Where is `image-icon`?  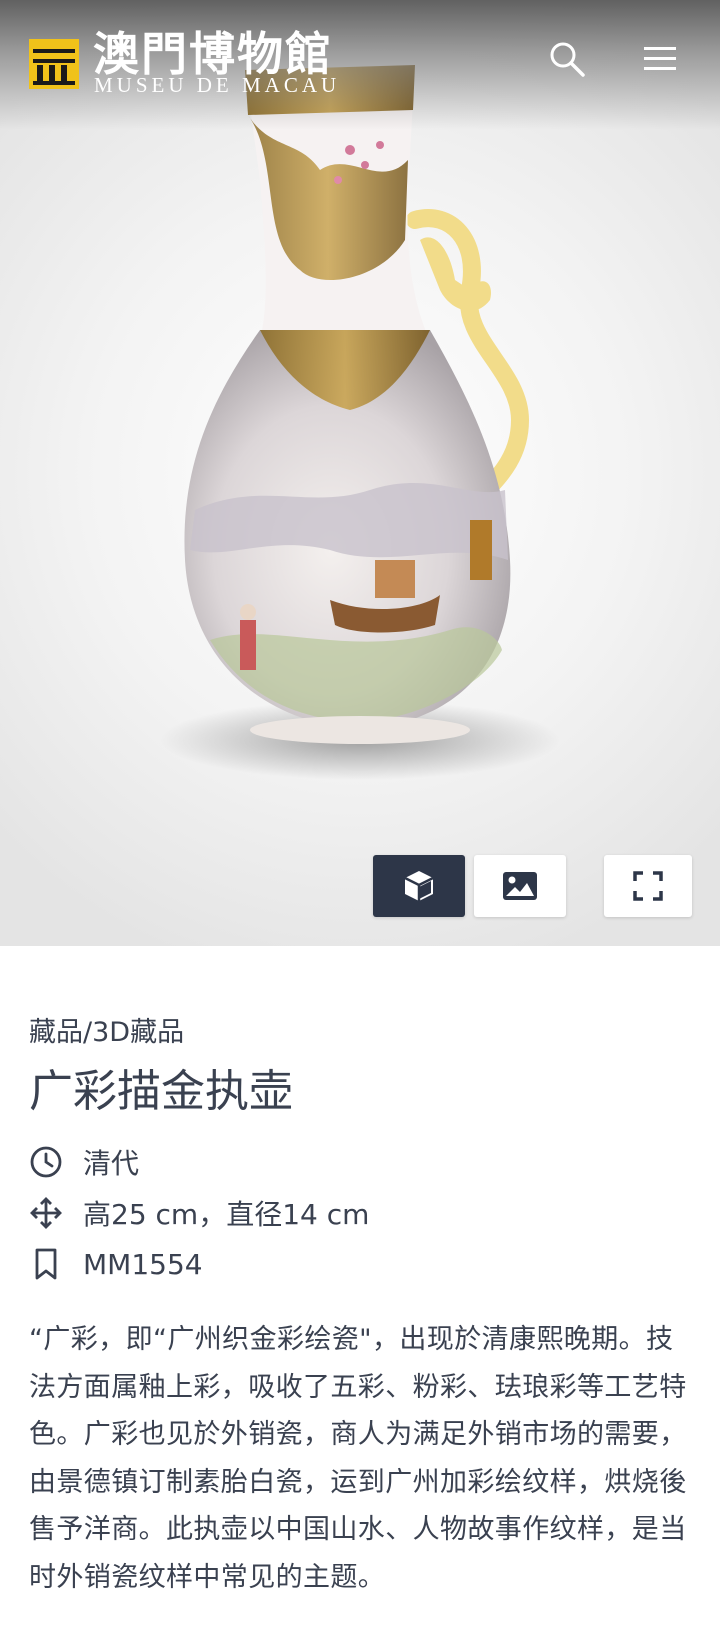
image-icon is located at coordinates (520, 886).